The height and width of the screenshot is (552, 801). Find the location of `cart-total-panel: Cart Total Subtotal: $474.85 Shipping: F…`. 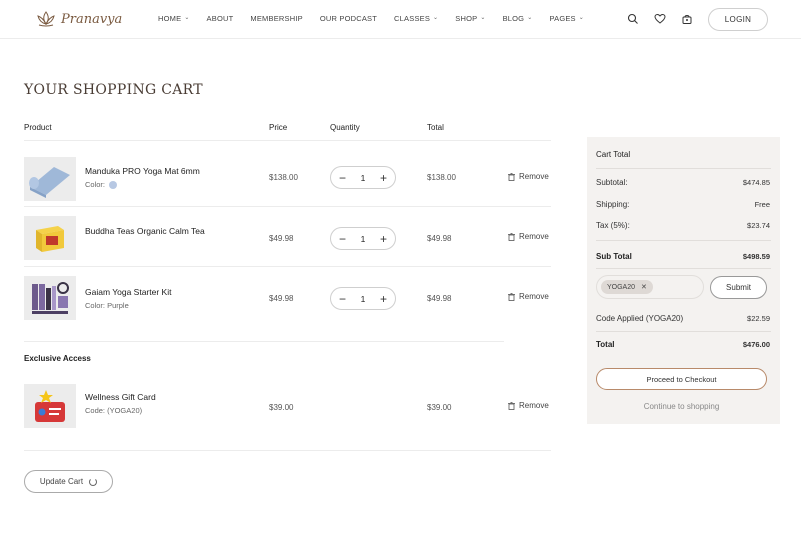

cart-total-panel: Cart Total Subtotal: $474.85 Shipping: F… is located at coordinates (683, 280).